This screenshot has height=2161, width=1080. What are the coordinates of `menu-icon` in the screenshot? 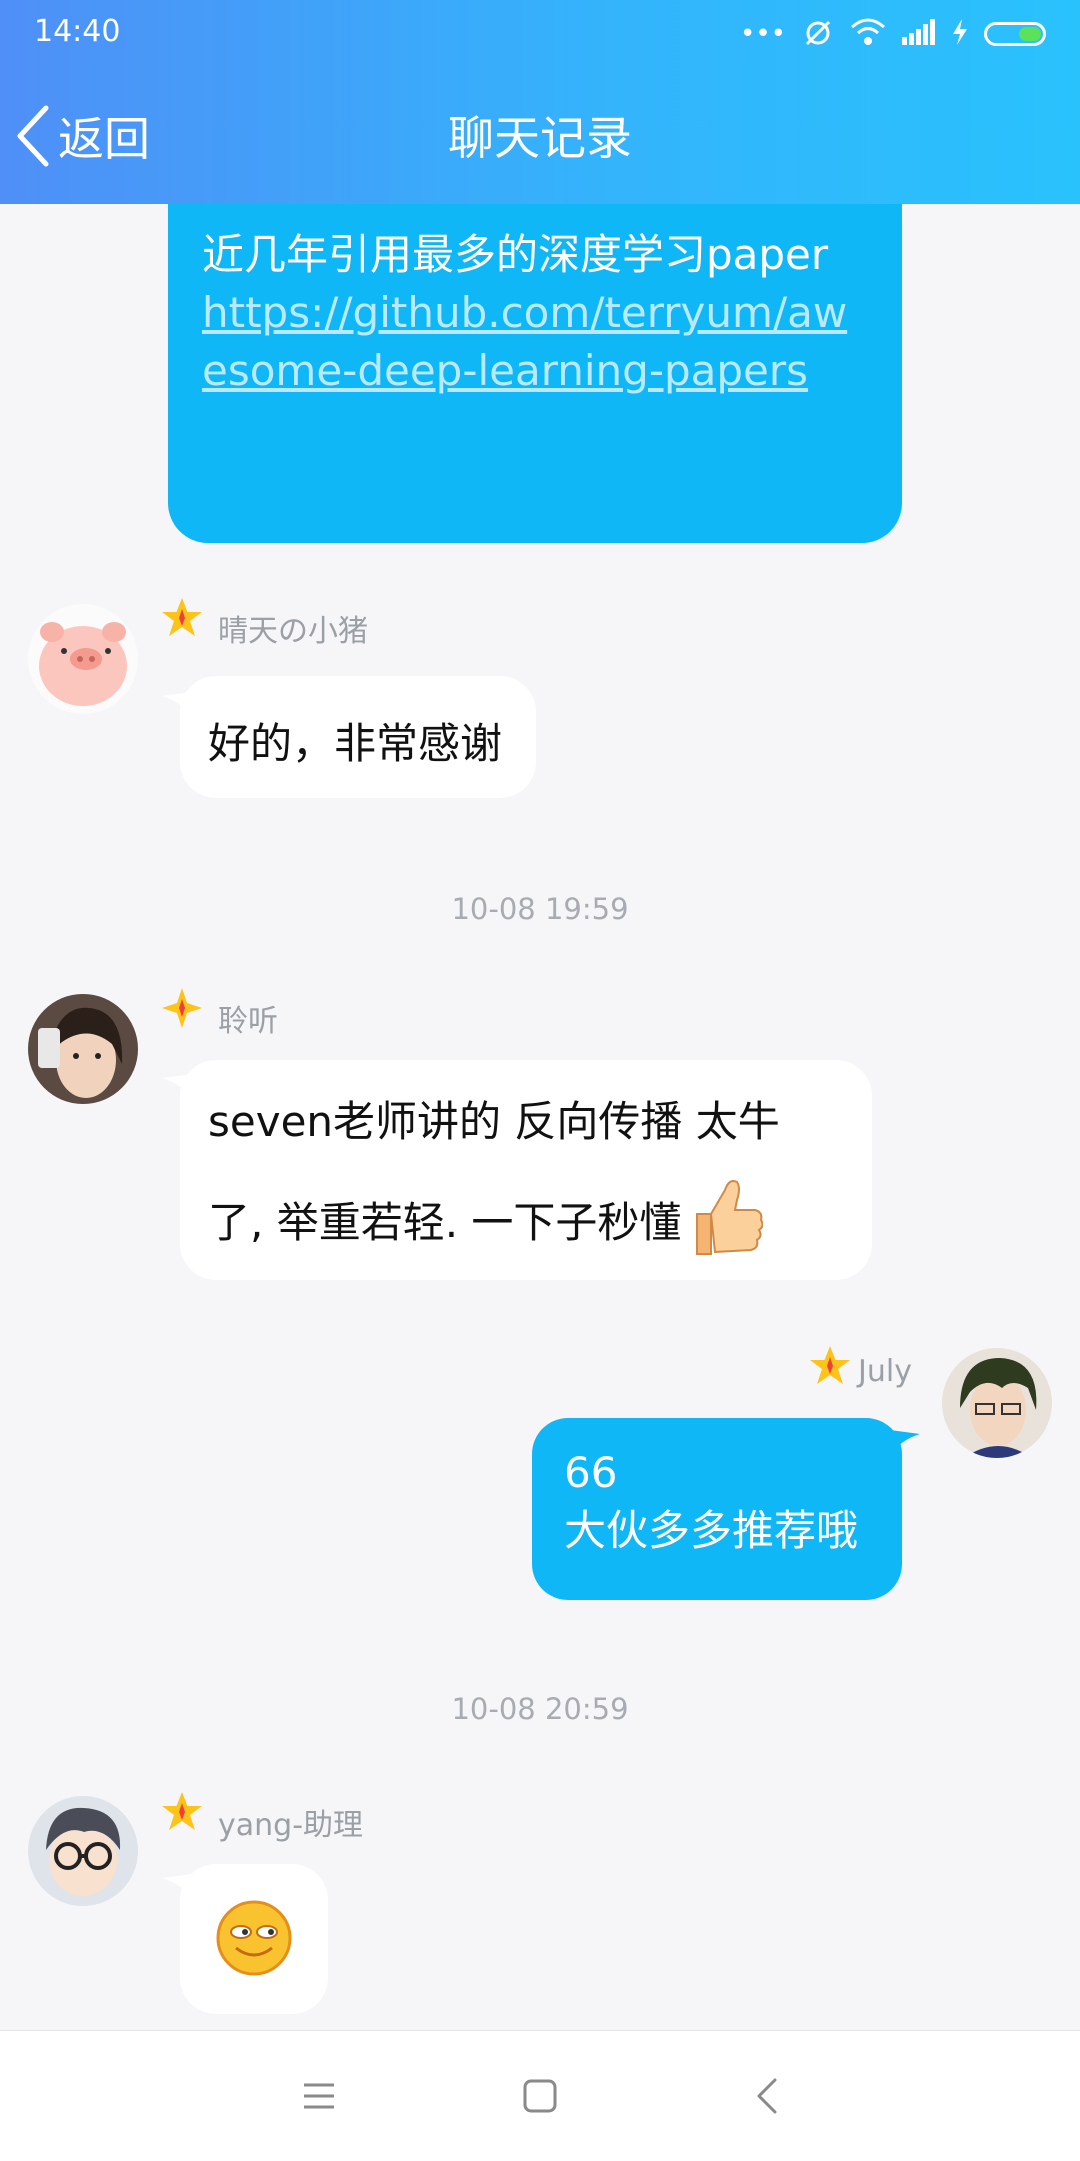 It's located at (319, 2096).